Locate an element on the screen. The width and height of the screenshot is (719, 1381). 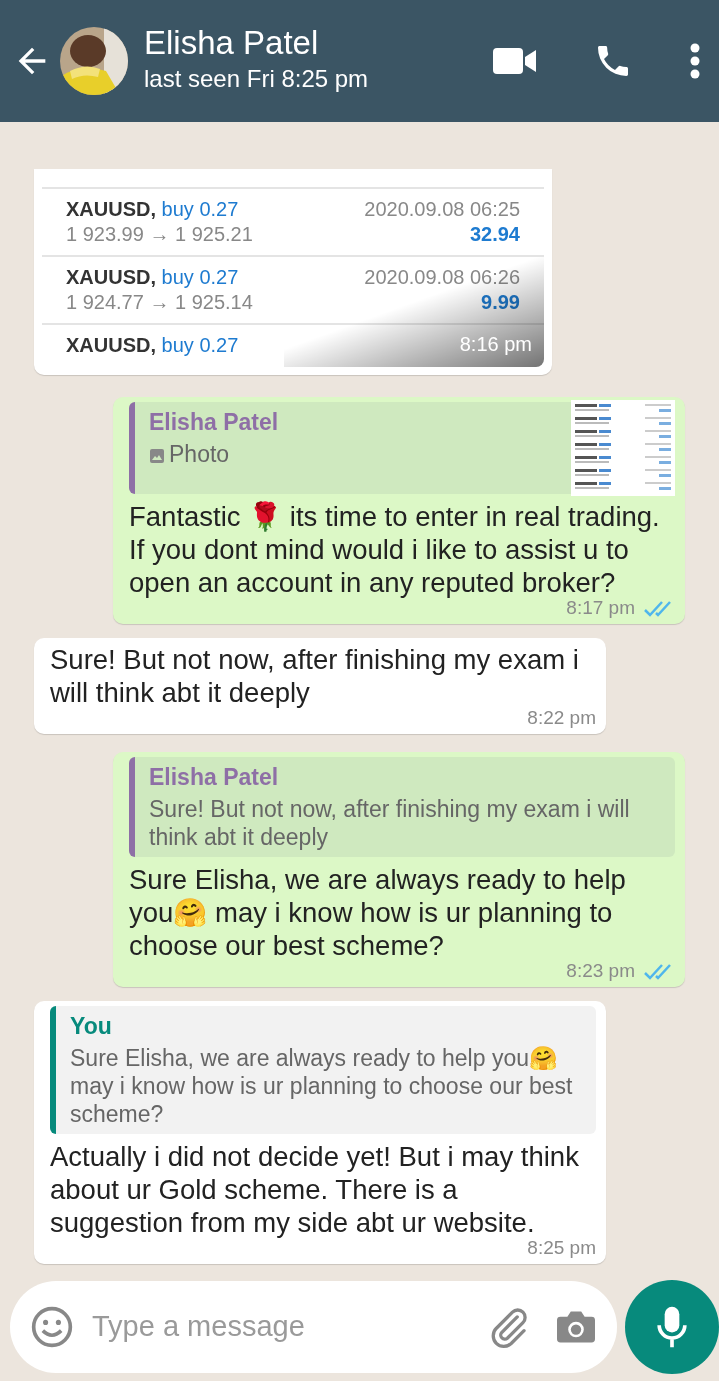
quote-text: Sure! But not now, after finishing my exam i will think abt it deeply is located at coordinates (390, 823).